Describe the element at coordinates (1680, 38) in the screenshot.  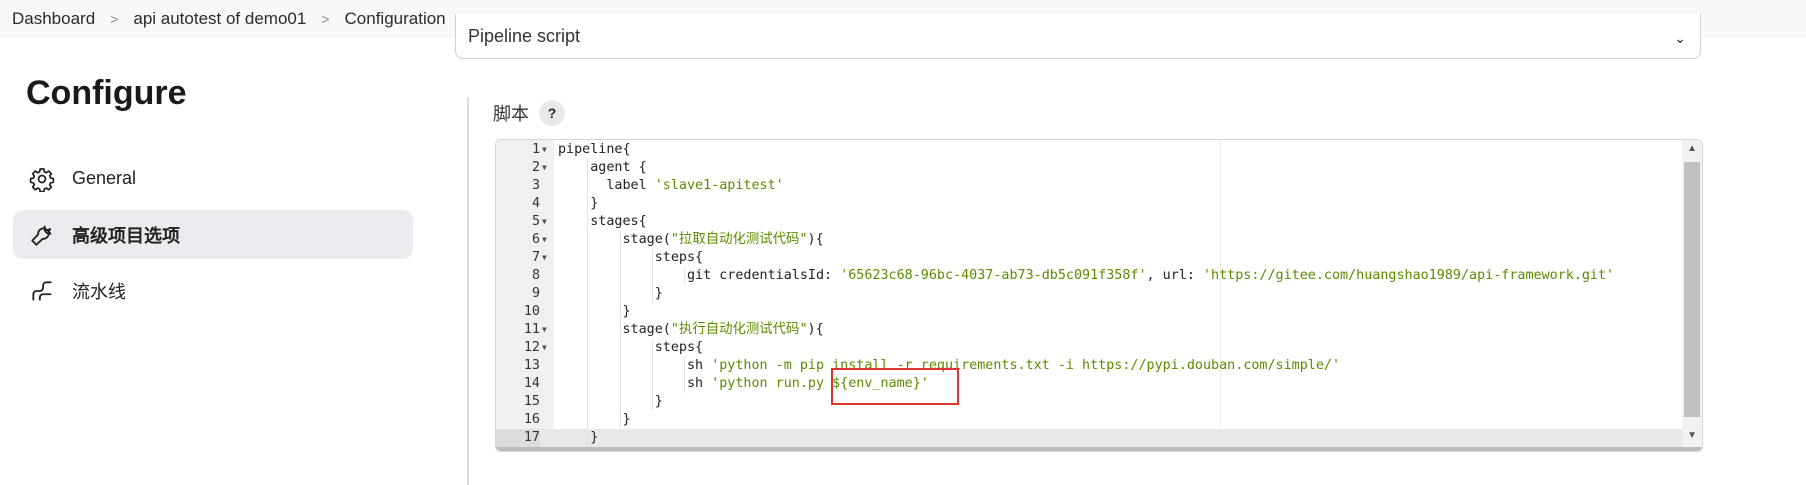
I see `chevron-down-icon: ⌄` at that location.